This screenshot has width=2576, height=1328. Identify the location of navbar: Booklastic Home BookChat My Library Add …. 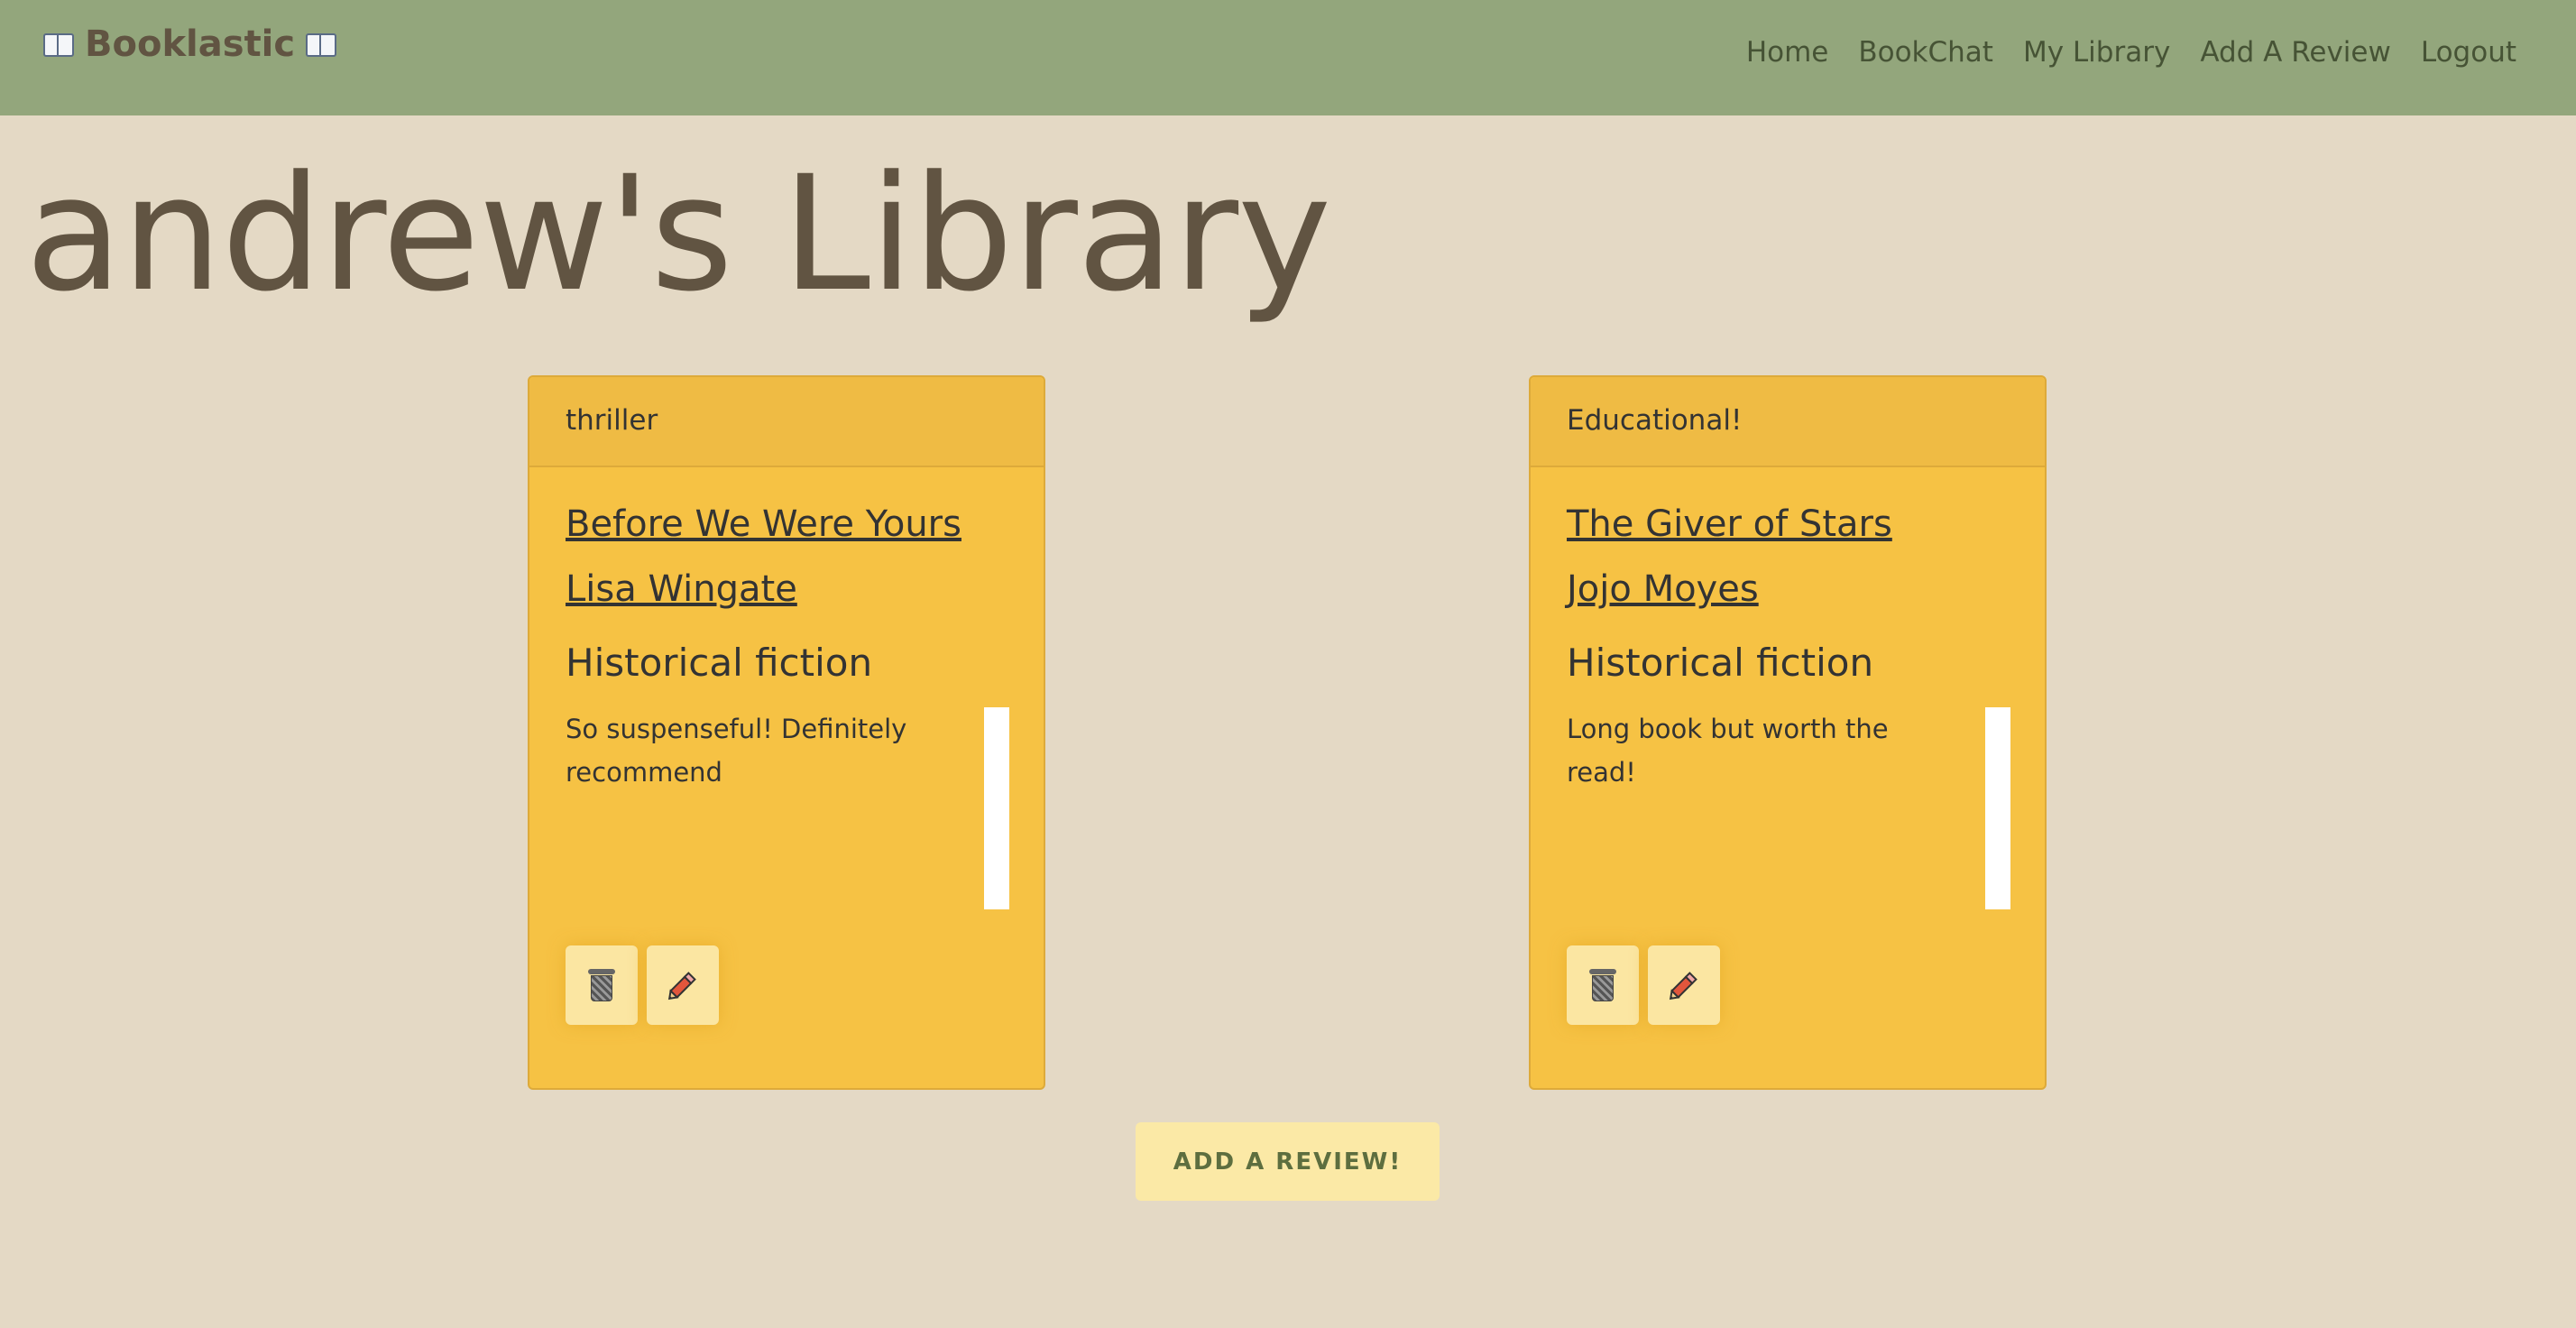
(1288, 57).